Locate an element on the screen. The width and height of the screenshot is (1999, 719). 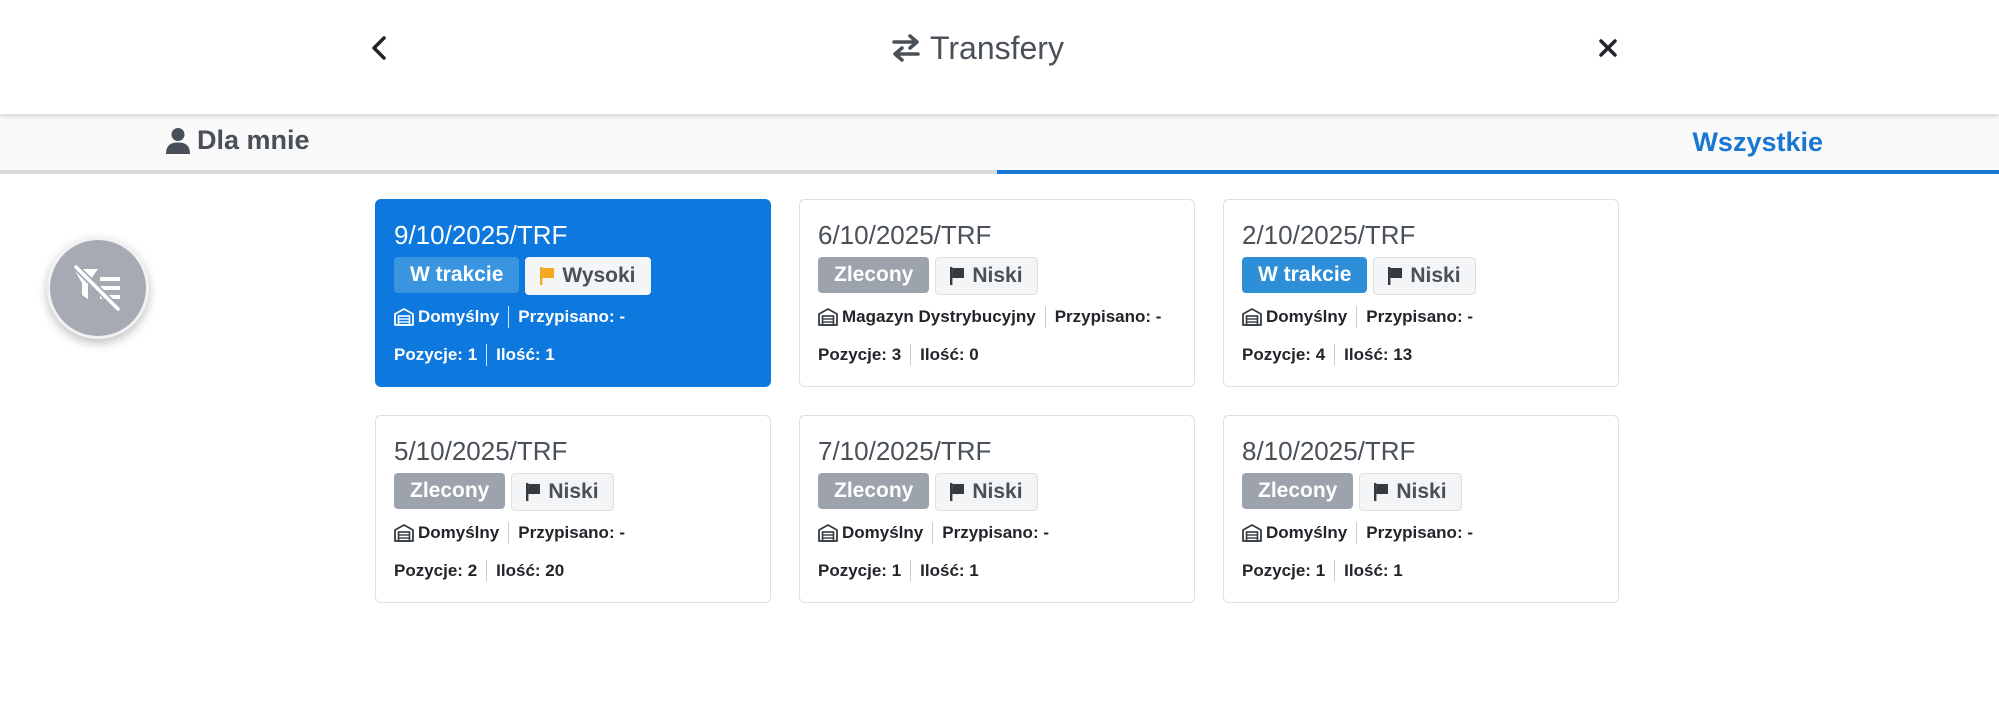
close-button is located at coordinates (1608, 48).